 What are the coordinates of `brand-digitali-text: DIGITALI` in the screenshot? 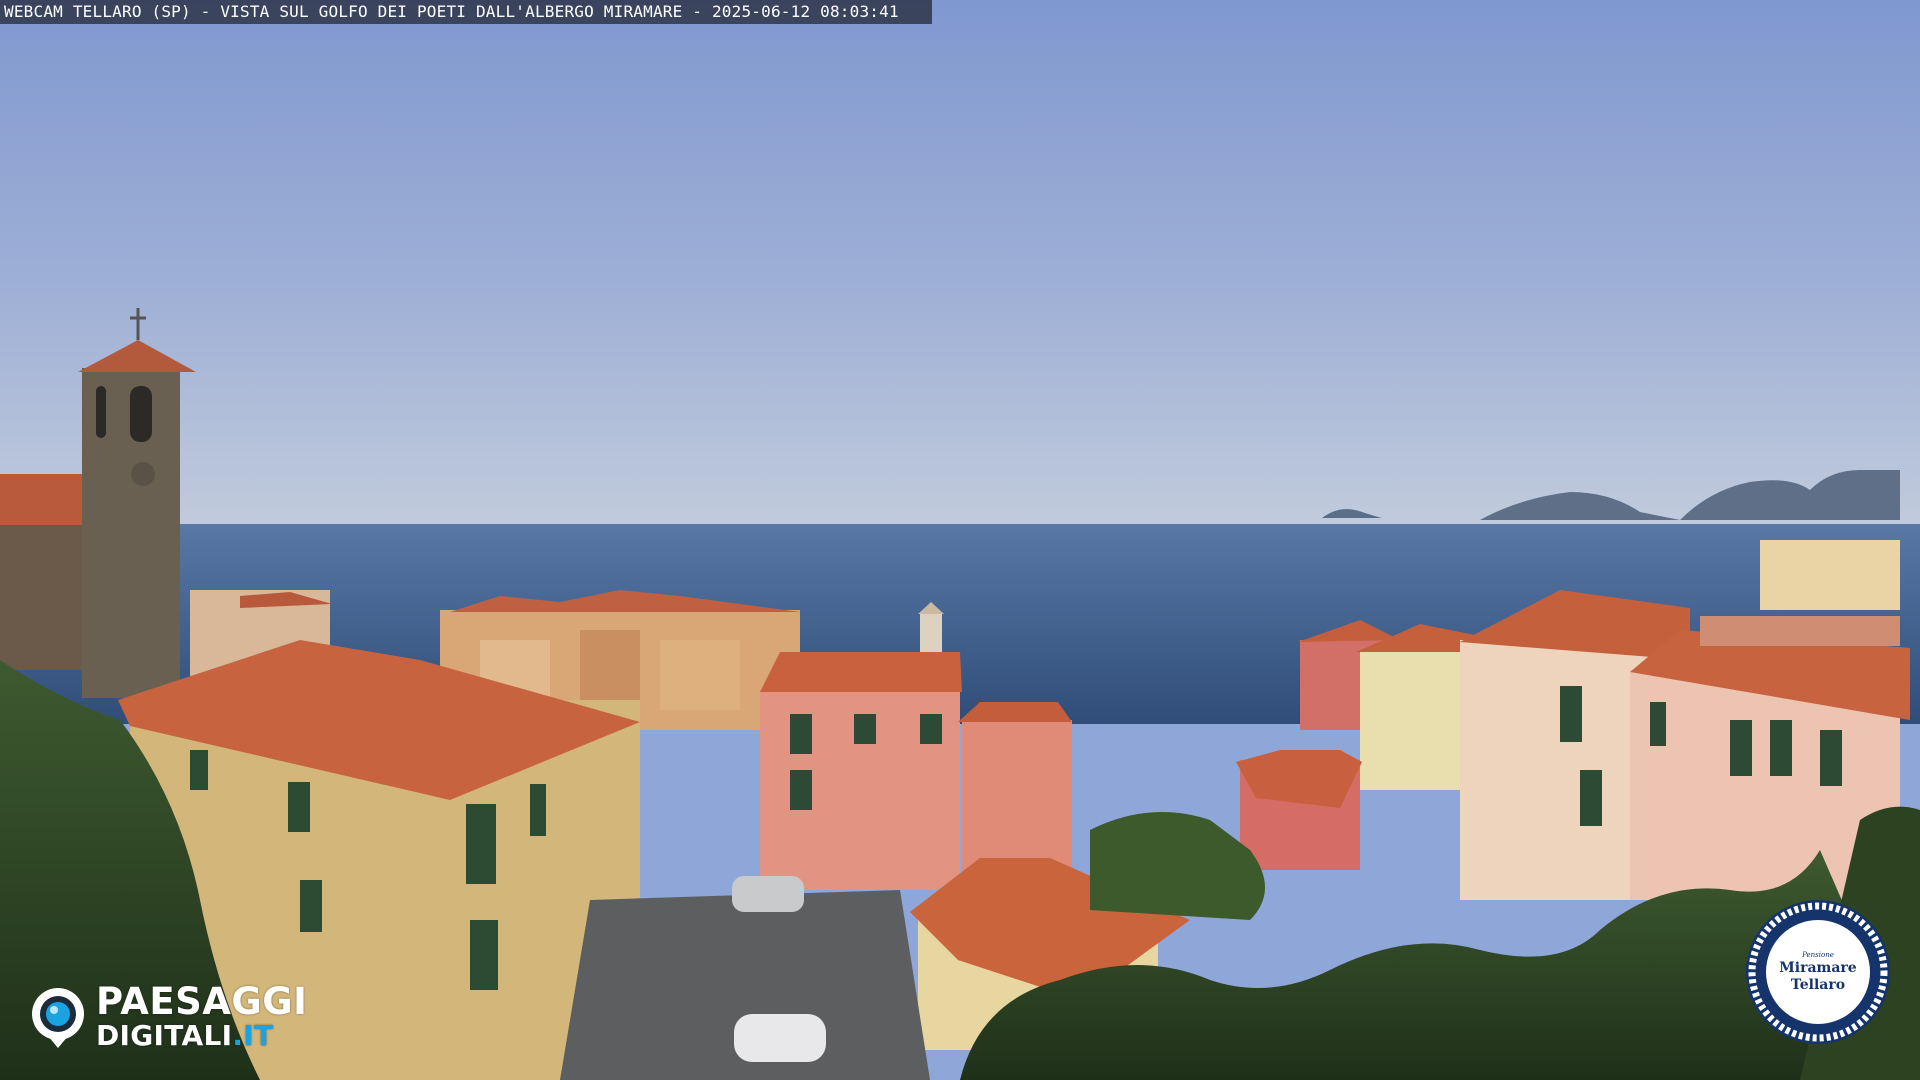 It's located at (164, 1035).